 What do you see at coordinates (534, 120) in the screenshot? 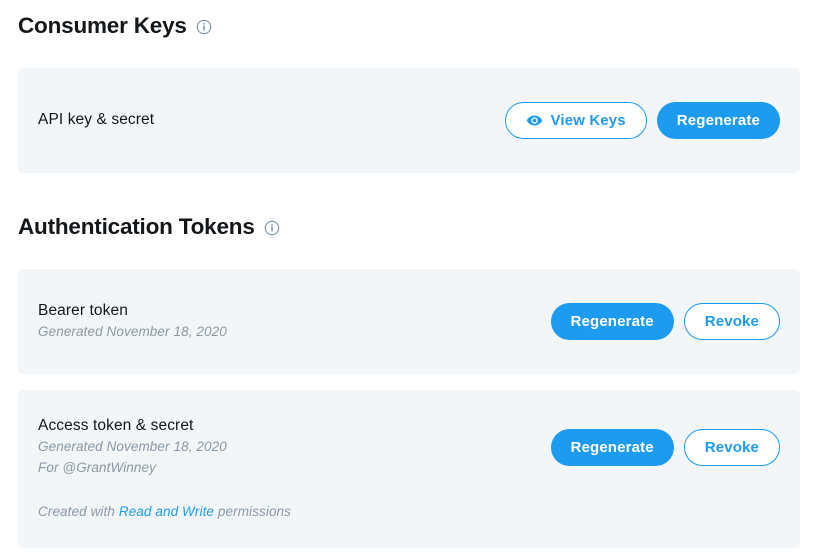
I see `eye-icon` at bounding box center [534, 120].